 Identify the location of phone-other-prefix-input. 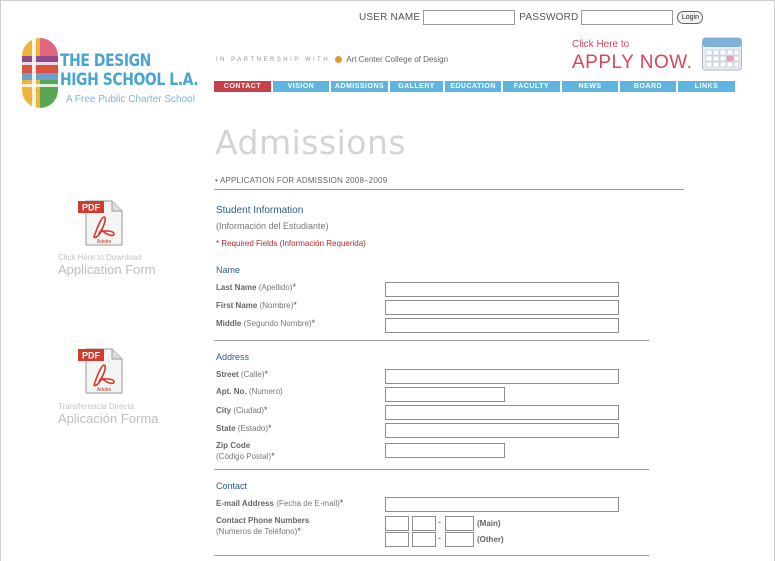
(424, 539).